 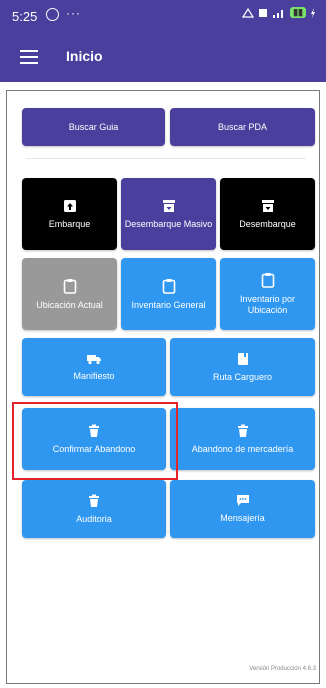 What do you see at coordinates (25, 16) in the screenshot?
I see `status-time: 5:25` at bounding box center [25, 16].